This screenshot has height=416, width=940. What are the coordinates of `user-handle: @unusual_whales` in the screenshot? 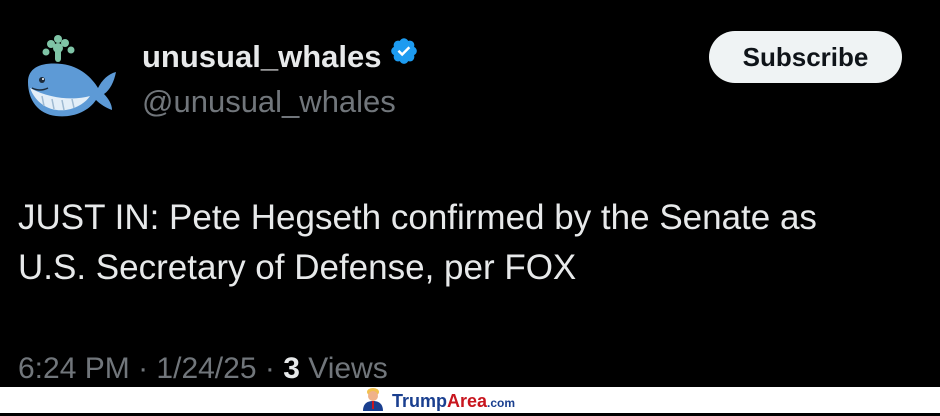 It's located at (269, 102).